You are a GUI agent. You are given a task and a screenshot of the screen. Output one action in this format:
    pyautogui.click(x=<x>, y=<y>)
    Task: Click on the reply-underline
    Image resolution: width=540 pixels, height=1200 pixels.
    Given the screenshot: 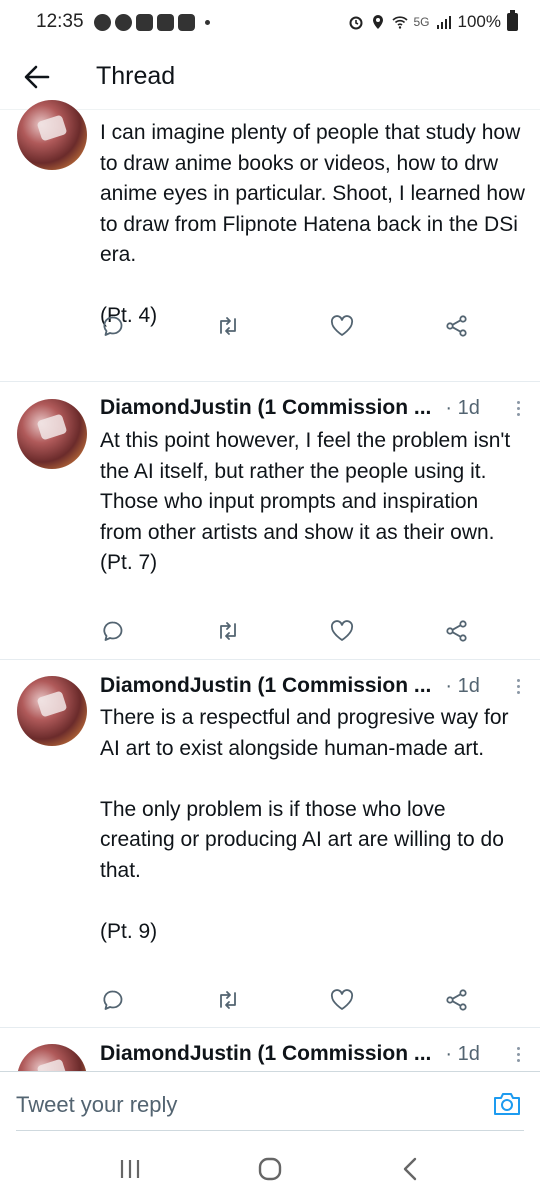 What is the action you would take?
    pyautogui.click(x=270, y=1130)
    